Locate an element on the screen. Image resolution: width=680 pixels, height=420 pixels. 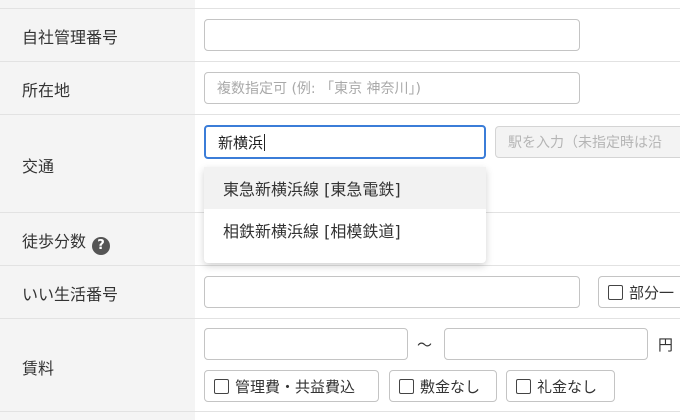
location-input: 複数指定可 (例: 「東京 神奈川」) is located at coordinates (392, 88).